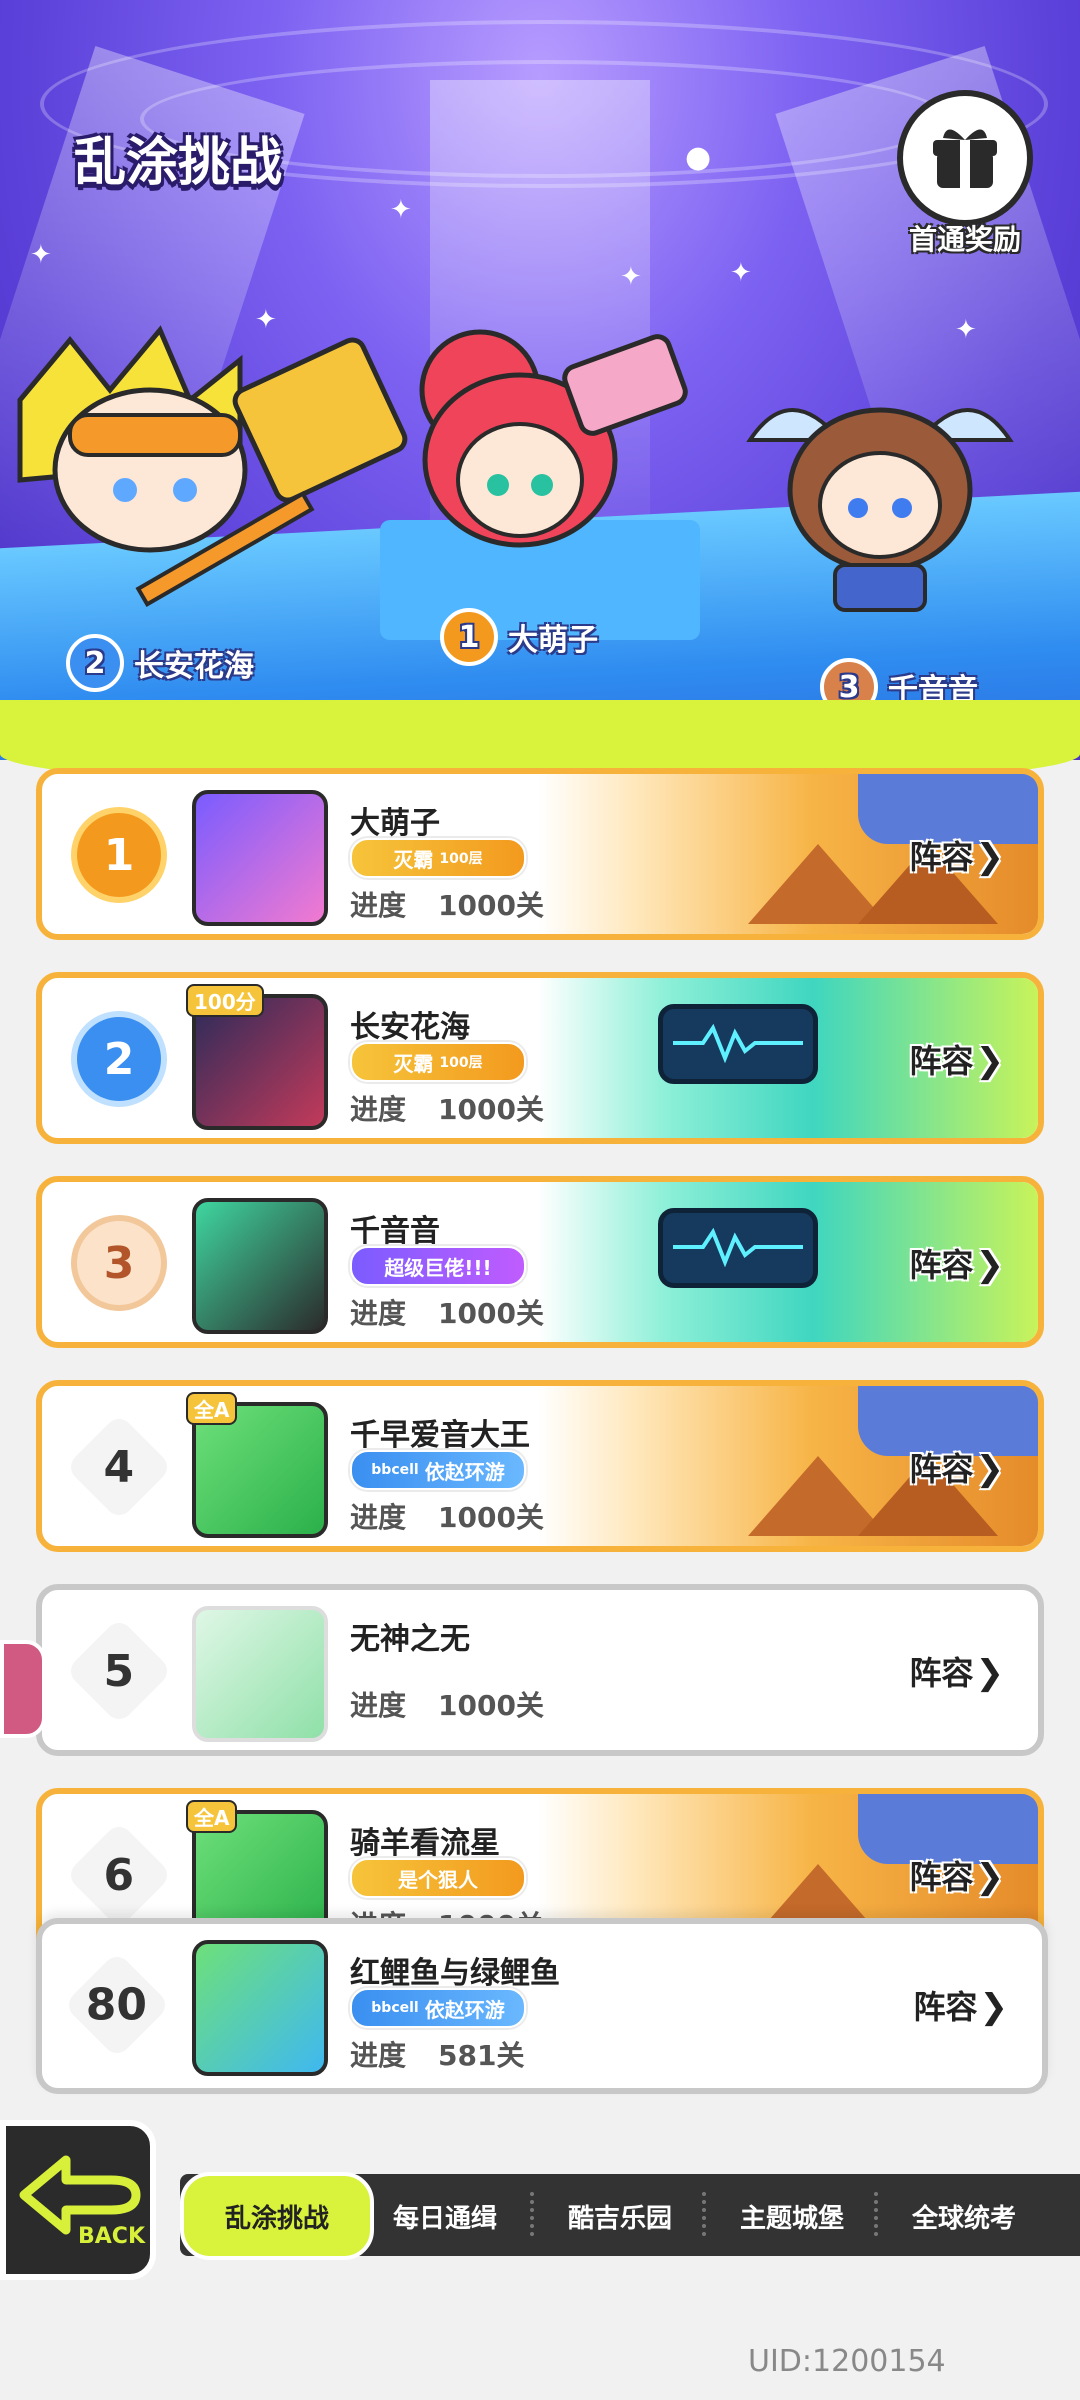 This screenshot has width=1080, height=2400. I want to click on player-name: 大萌子, so click(395, 823).